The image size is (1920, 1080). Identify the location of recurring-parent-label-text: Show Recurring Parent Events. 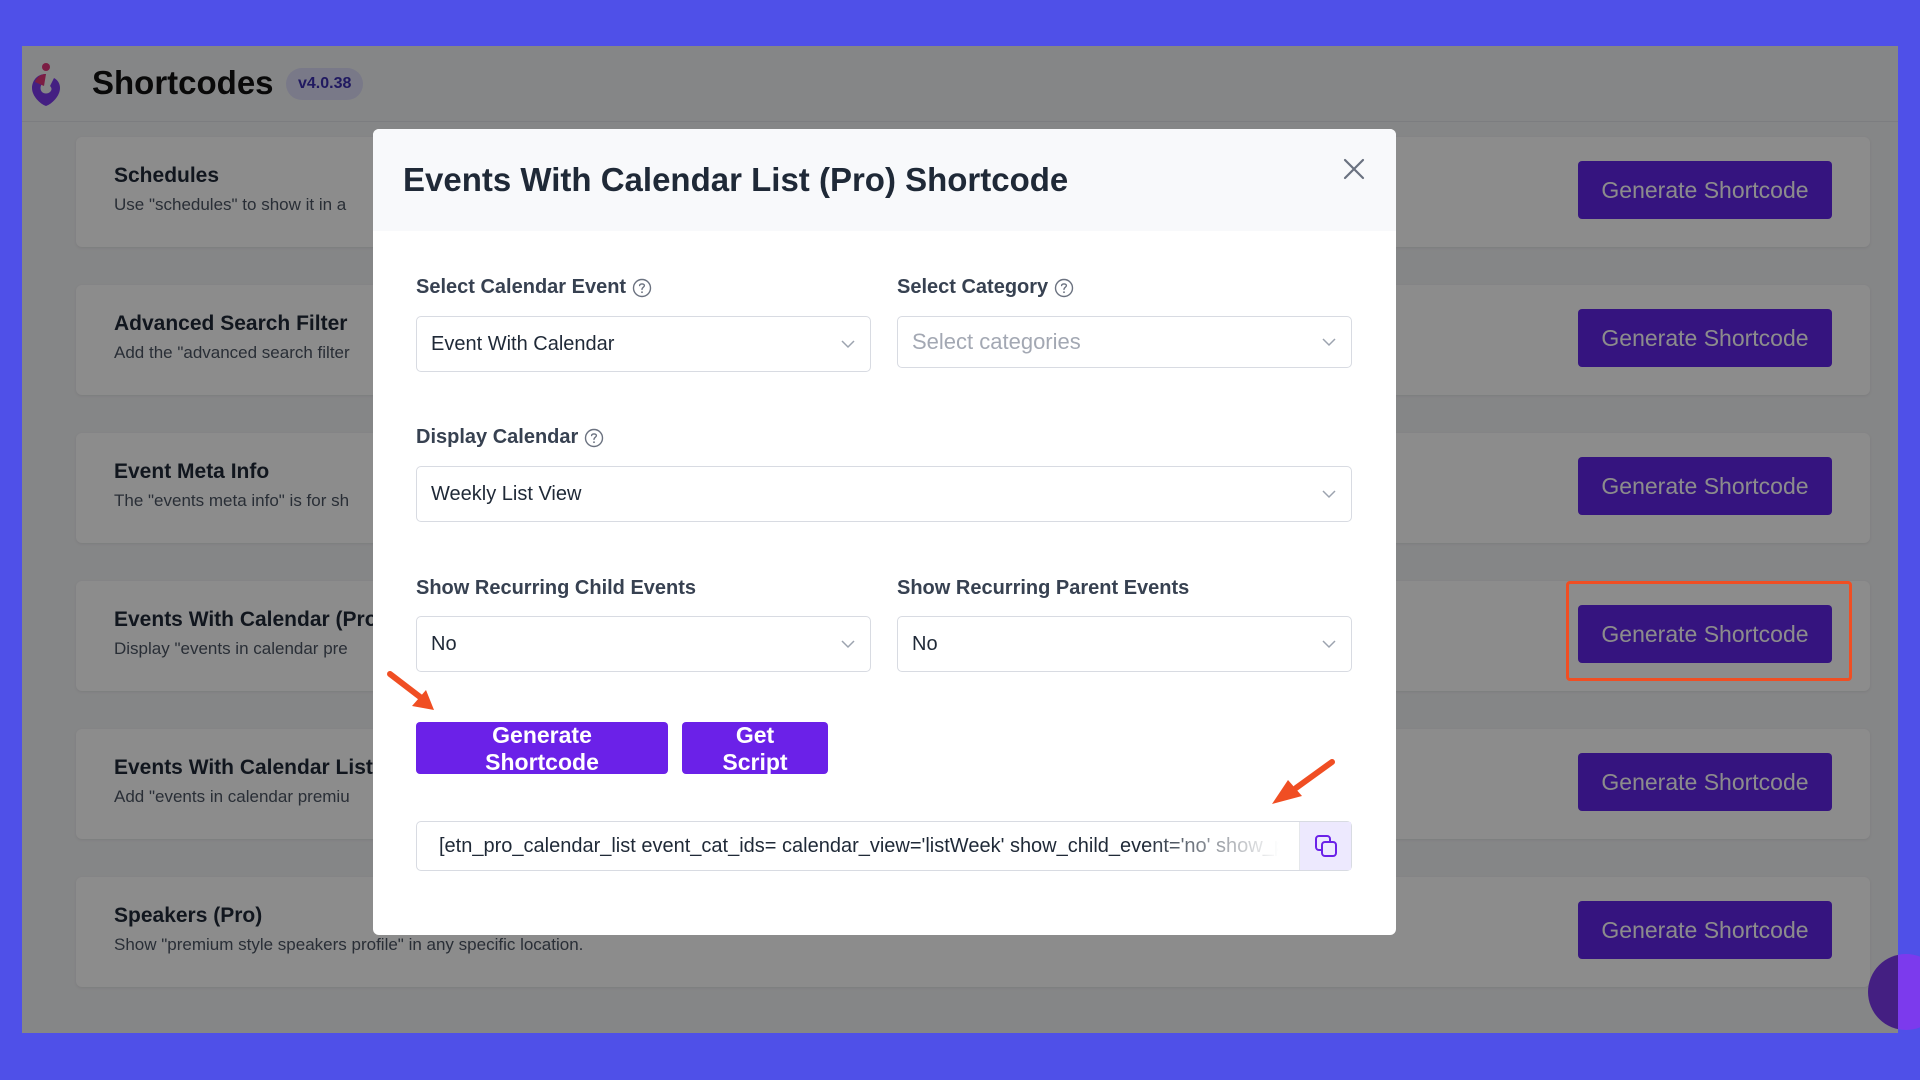
(1043, 588).